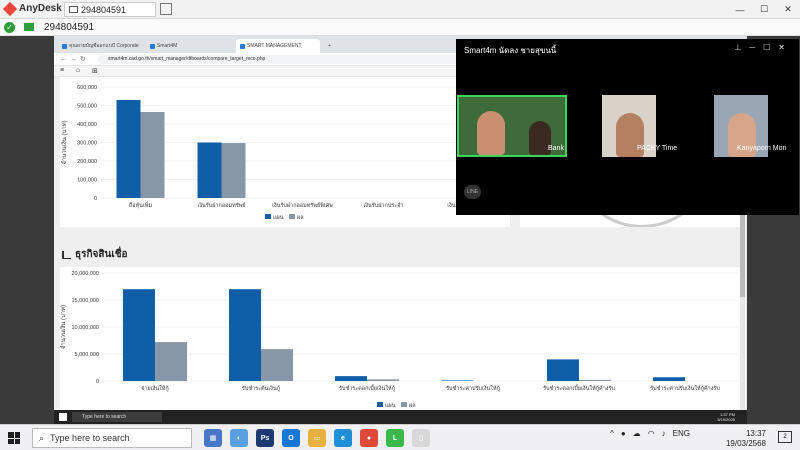 This screenshot has width=800, height=450. Describe the element at coordinates (87, 88) in the screenshot. I see `y-tick-label: 600,000` at that location.